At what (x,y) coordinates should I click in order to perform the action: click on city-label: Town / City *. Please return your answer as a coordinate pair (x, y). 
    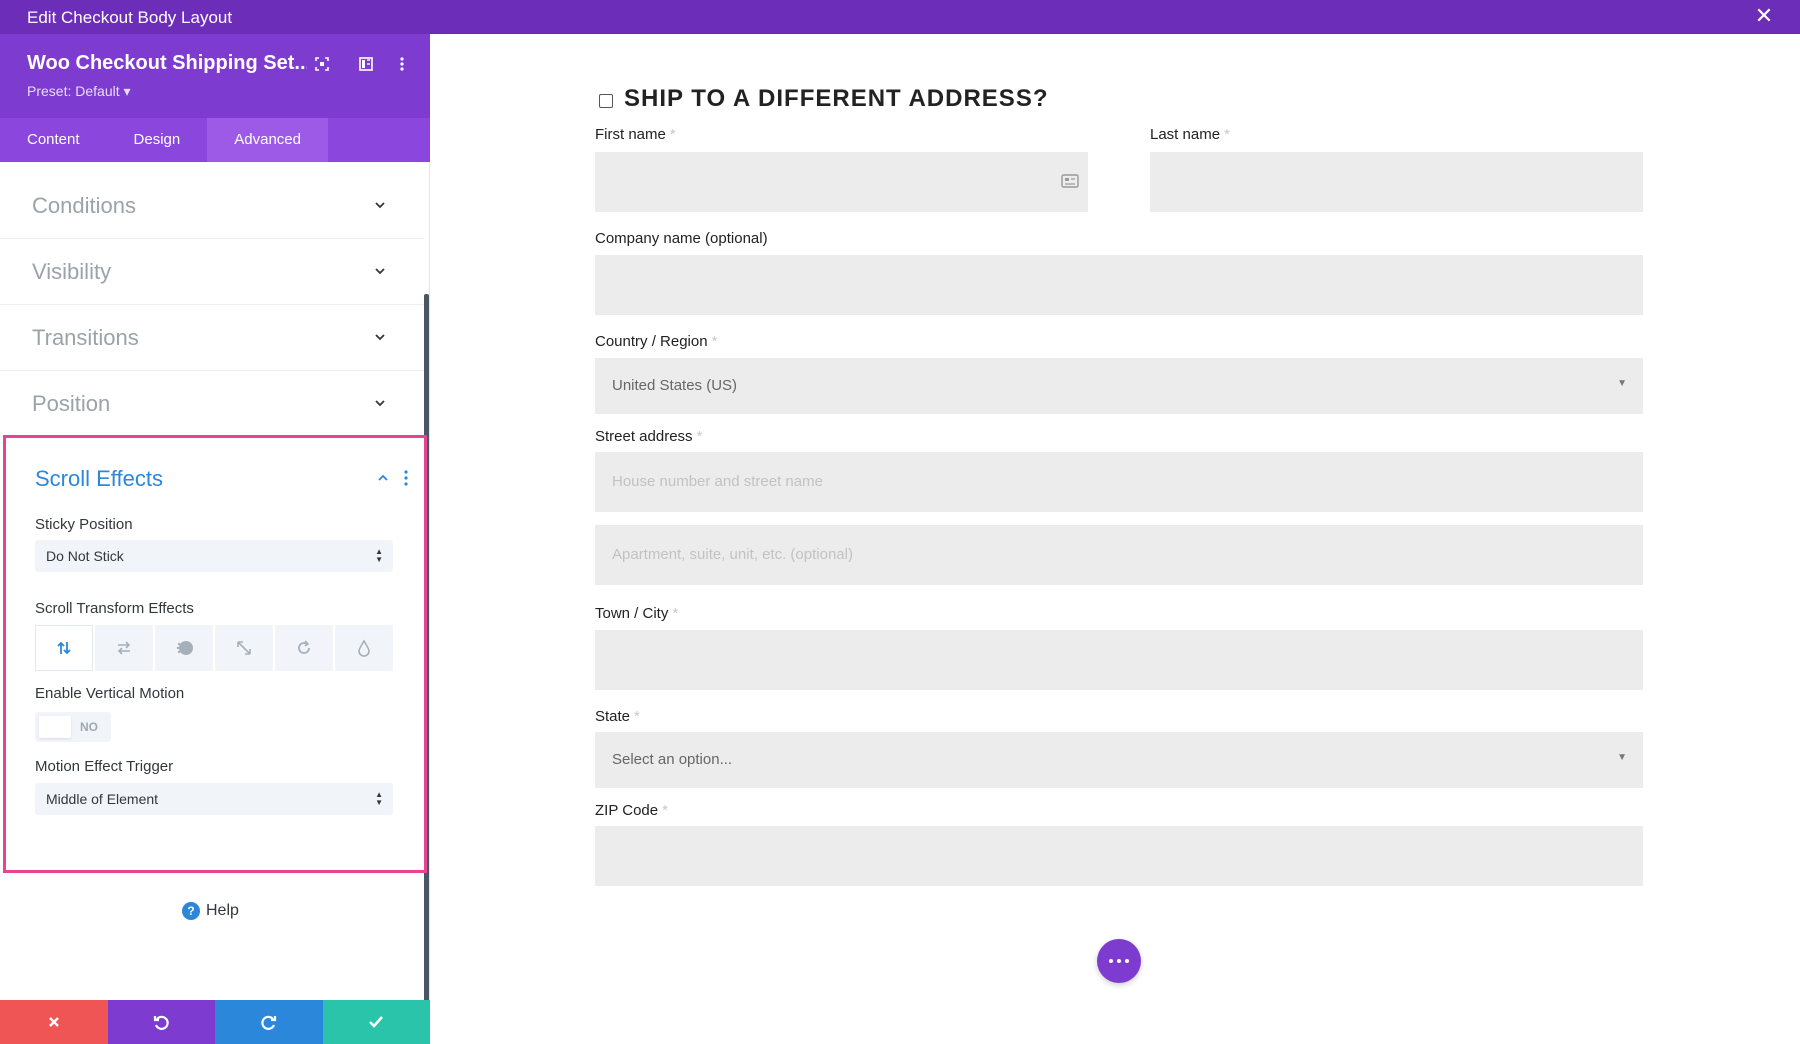
    Looking at the image, I should click on (637, 613).